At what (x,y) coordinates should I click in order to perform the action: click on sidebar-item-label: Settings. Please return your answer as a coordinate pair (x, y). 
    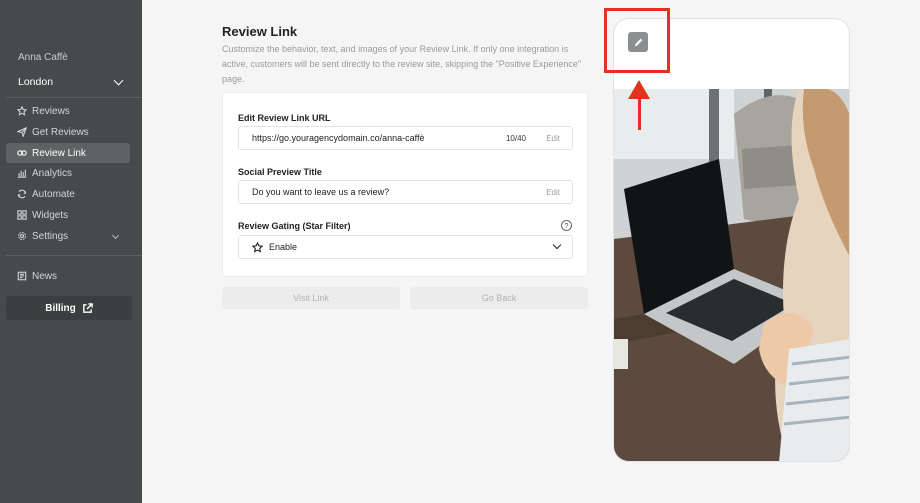
    Looking at the image, I should click on (50, 236).